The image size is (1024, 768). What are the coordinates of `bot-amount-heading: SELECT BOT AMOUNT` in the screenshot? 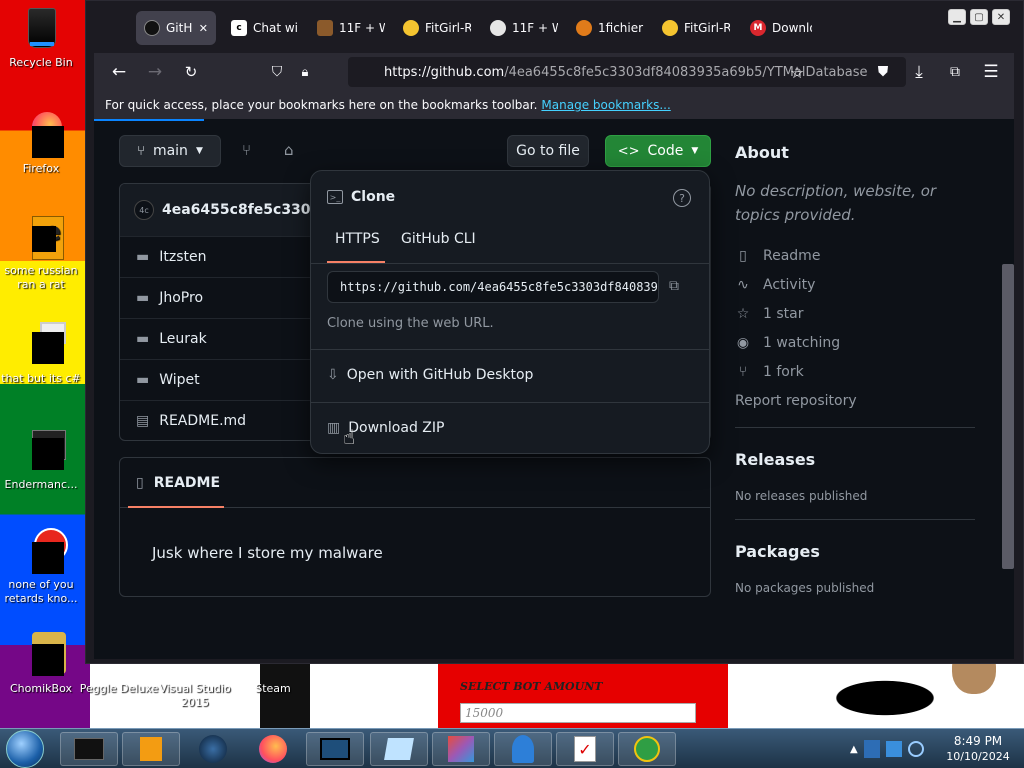 It's located at (531, 686).